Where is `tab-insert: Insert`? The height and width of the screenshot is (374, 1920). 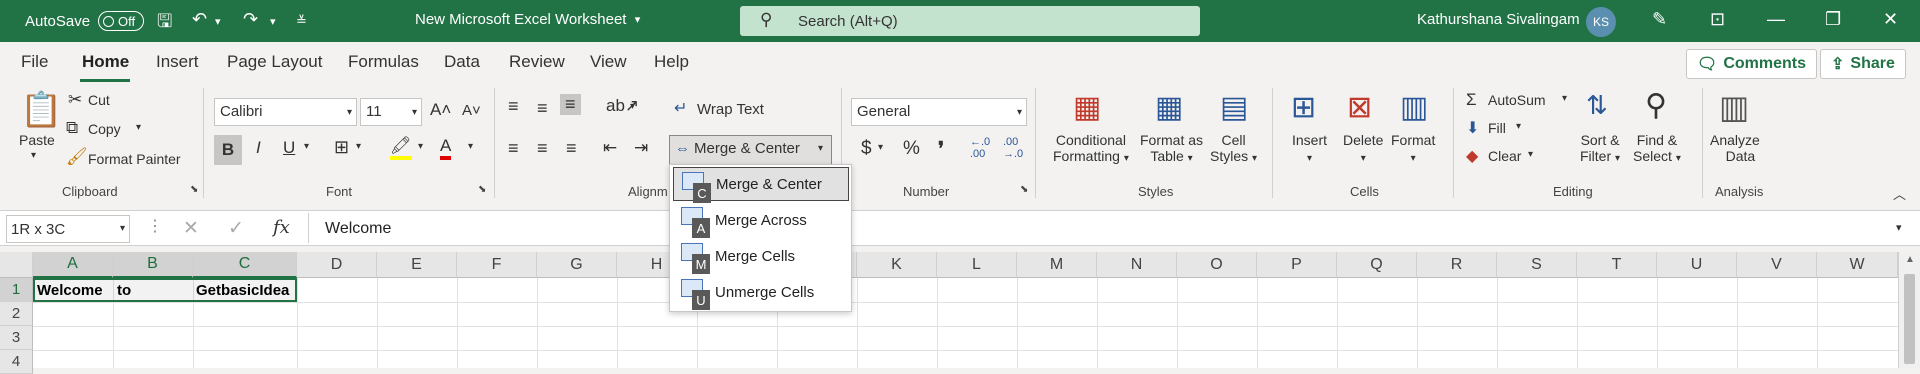 tab-insert: Insert is located at coordinates (177, 62).